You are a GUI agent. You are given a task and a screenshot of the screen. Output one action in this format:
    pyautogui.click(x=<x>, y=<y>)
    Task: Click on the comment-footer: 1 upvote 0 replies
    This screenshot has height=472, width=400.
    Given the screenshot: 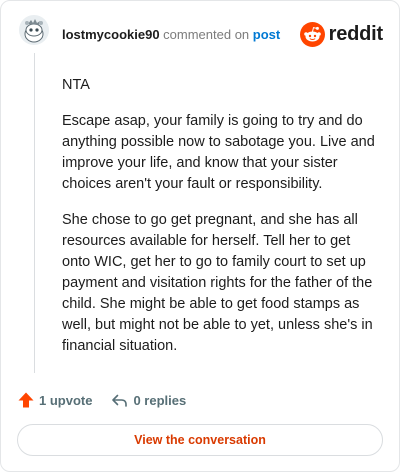 What is the action you would take?
    pyautogui.click(x=101, y=400)
    